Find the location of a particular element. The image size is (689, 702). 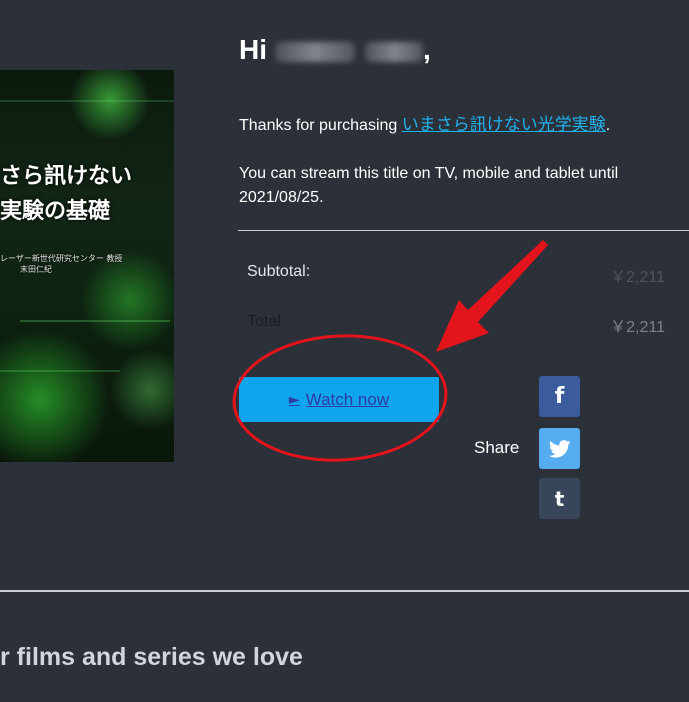

cover-author-name: 末田仁紀 is located at coordinates (36, 269).